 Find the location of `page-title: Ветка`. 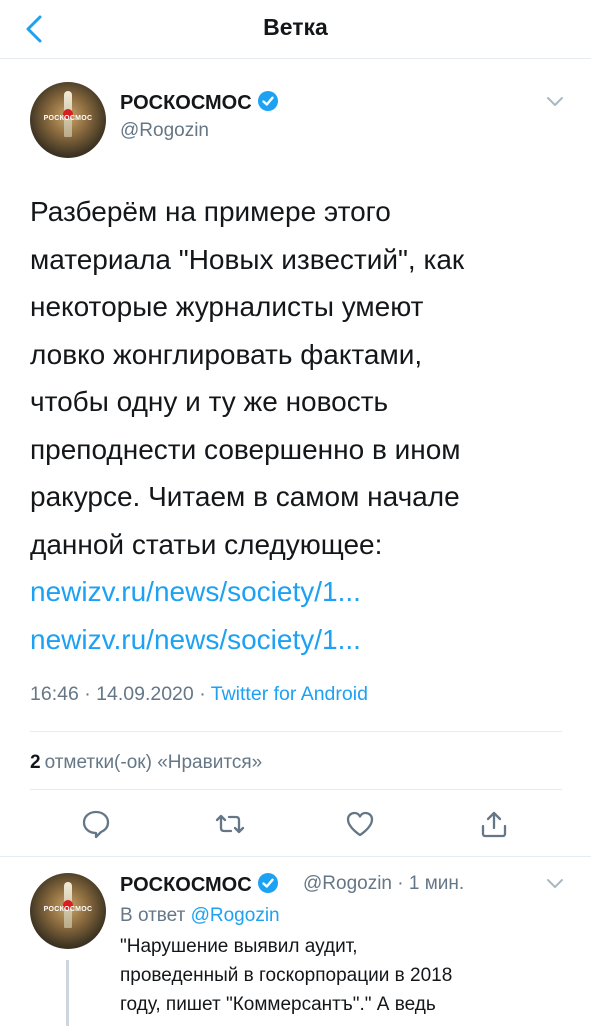

page-title: Ветка is located at coordinates (295, 27).